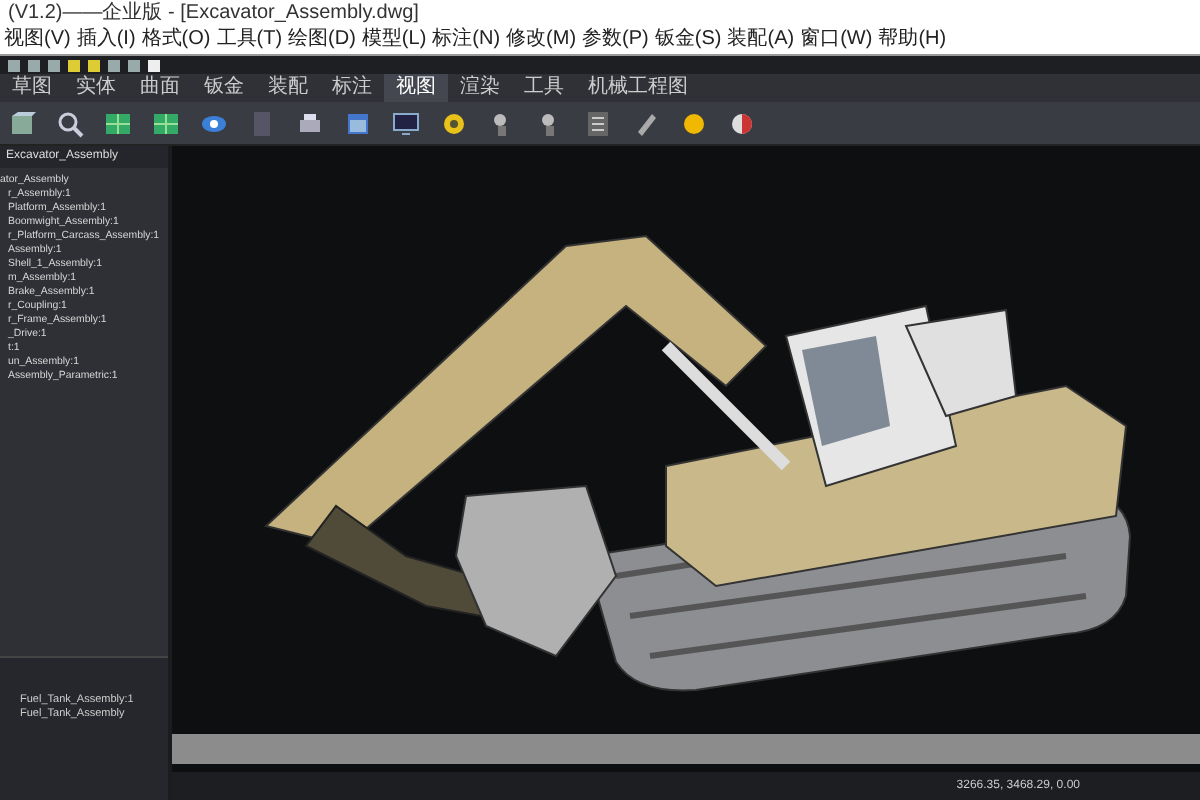 Image resolution: width=1200 pixels, height=800 pixels. Describe the element at coordinates (638, 88) in the screenshot. I see `ribbon-tab: 机械工程图` at that location.